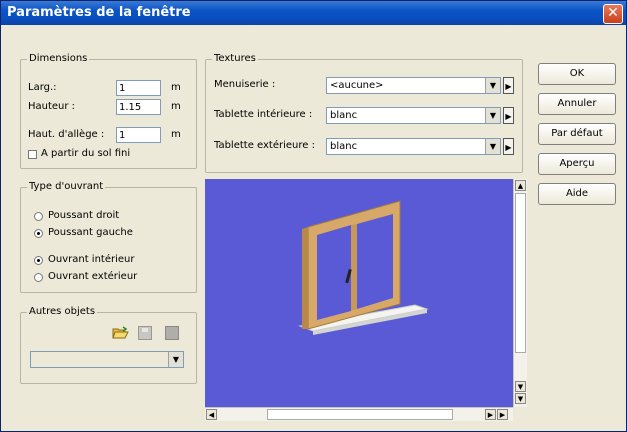  What do you see at coordinates (176, 106) in the screenshot?
I see `hauteur-unit: m` at bounding box center [176, 106].